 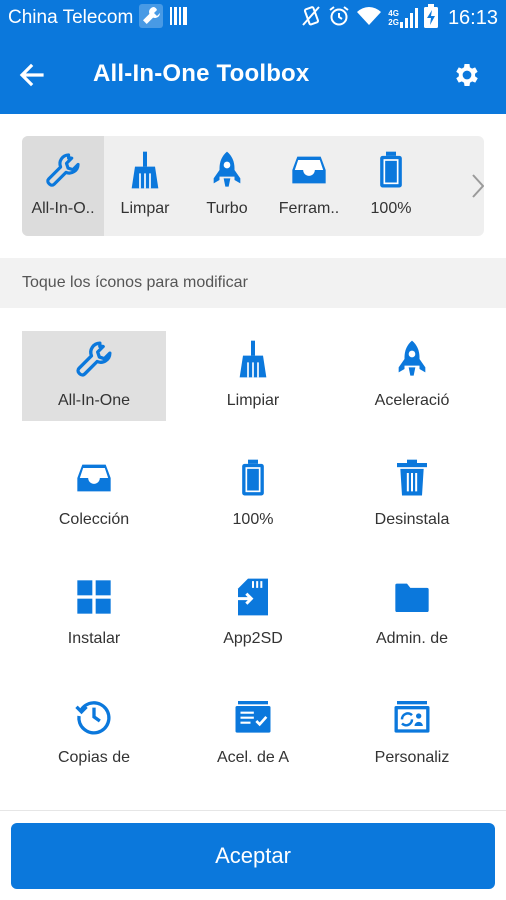 I want to click on tool-label: Personaliz, so click(x=412, y=757).